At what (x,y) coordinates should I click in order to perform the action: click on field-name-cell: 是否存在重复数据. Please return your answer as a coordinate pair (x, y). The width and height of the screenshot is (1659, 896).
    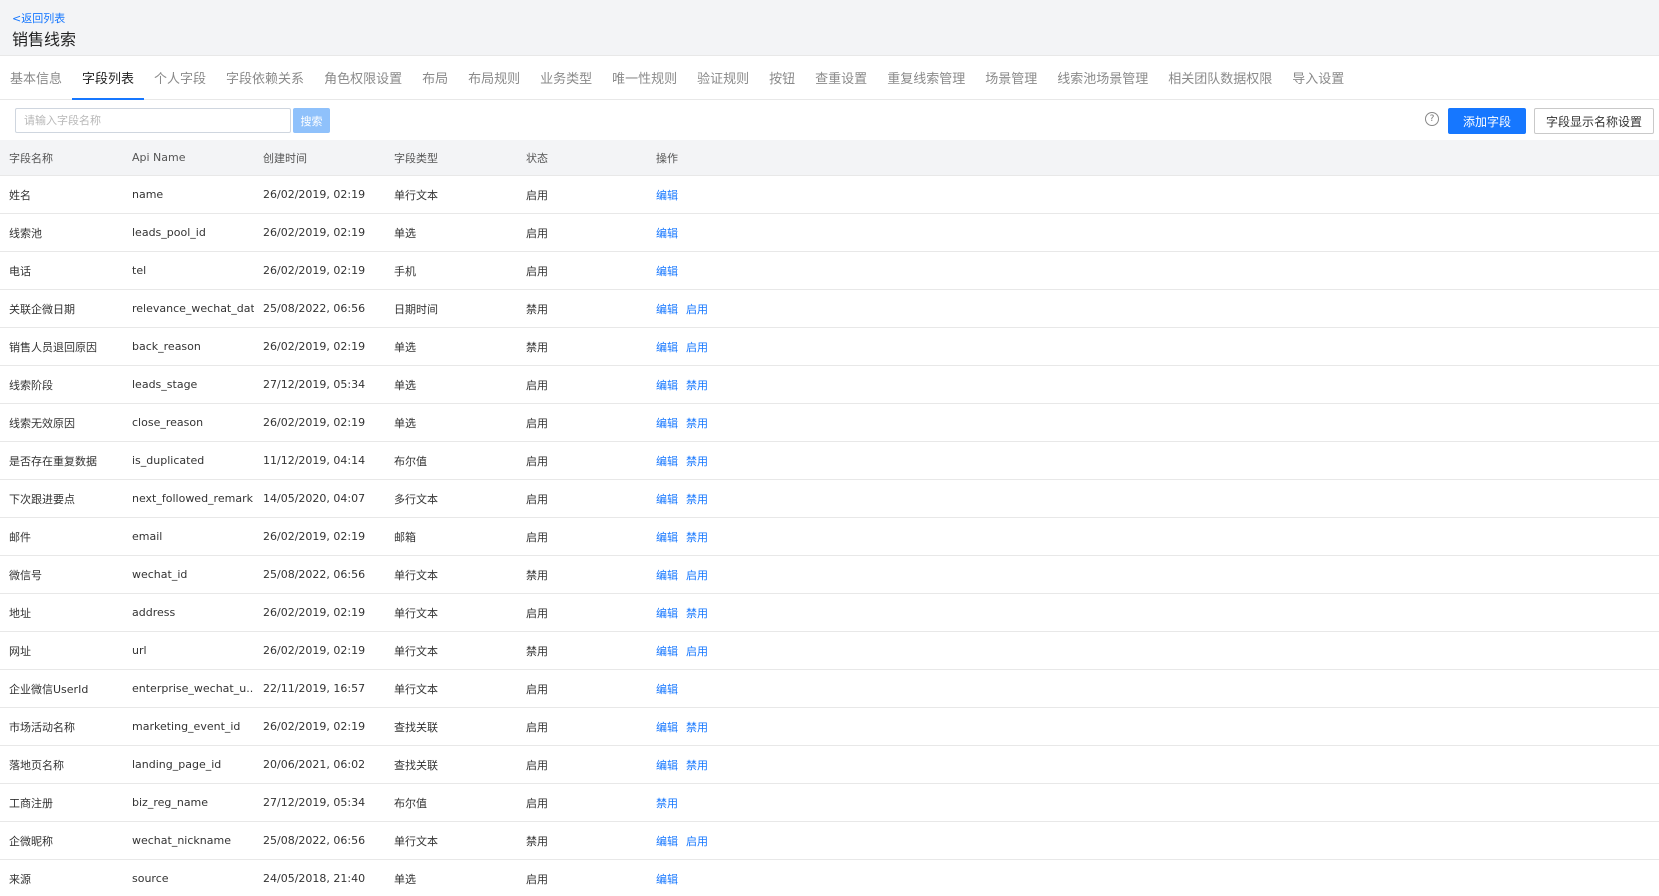
    Looking at the image, I should click on (53, 461).